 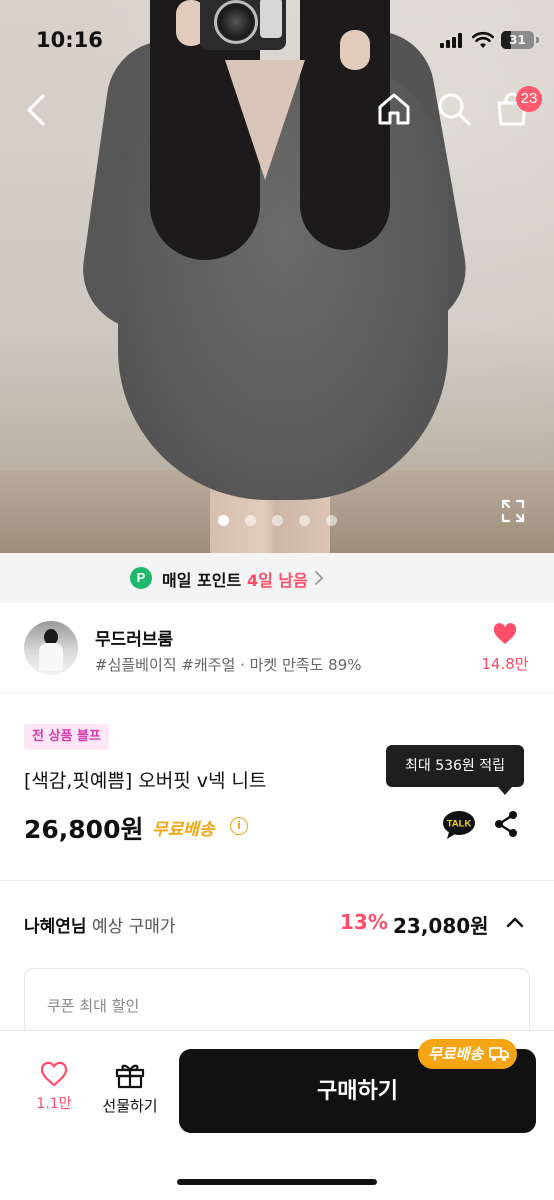 What do you see at coordinates (54, 1104) in the screenshot?
I see `wishlist-count: 1.1만` at bounding box center [54, 1104].